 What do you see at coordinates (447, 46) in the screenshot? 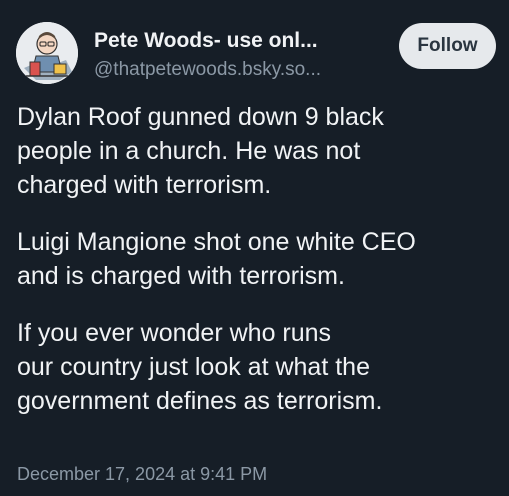
I see `follow-button: Follow` at bounding box center [447, 46].